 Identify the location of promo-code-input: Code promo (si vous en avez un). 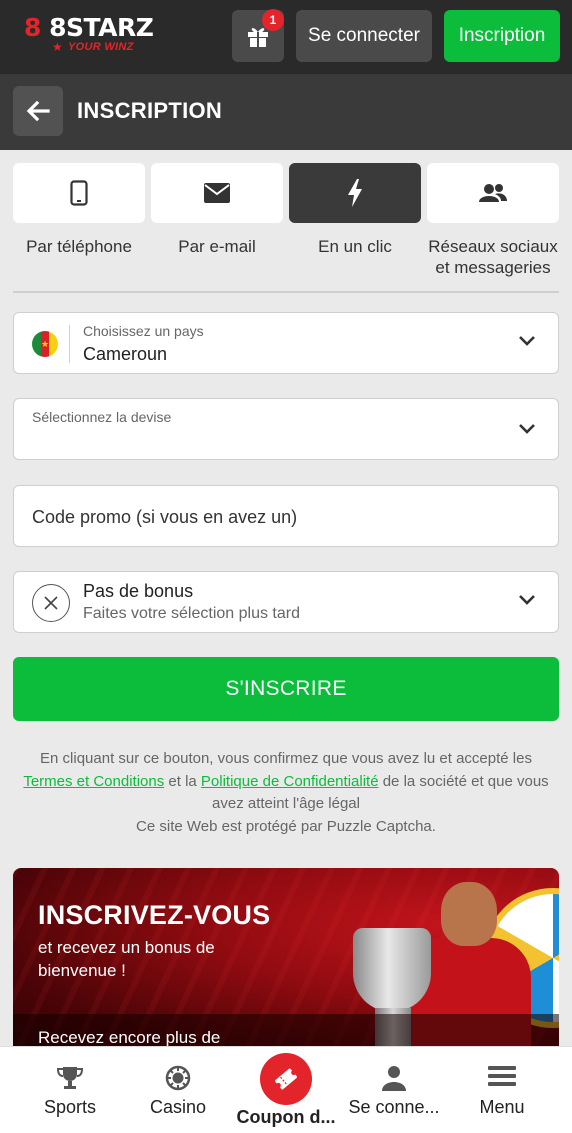
(286, 516).